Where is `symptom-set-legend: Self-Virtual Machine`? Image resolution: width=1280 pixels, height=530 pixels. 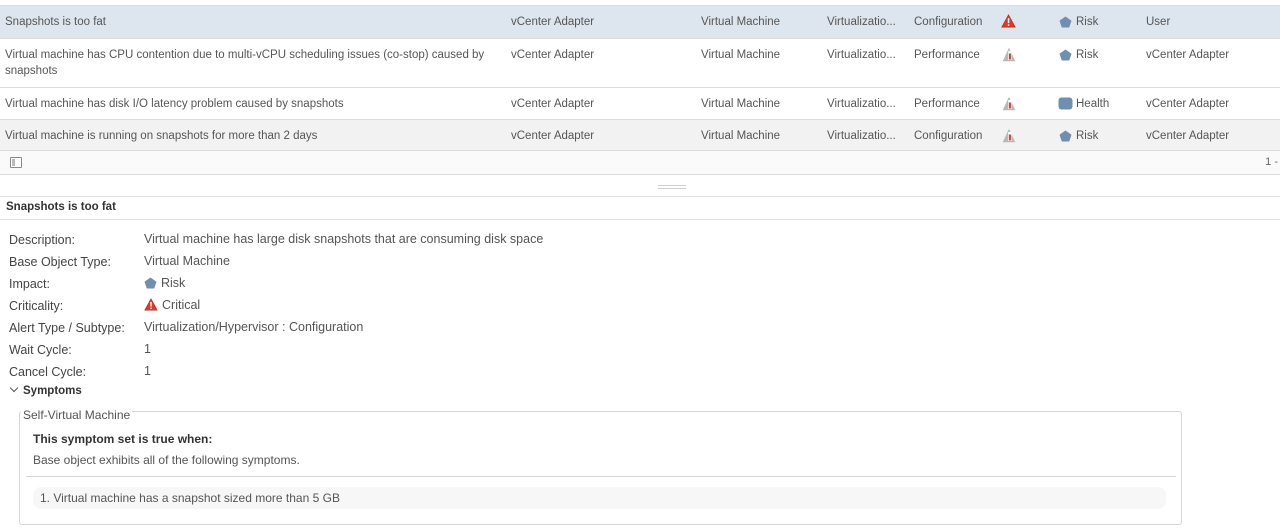 symptom-set-legend: Self-Virtual Machine is located at coordinates (77, 415).